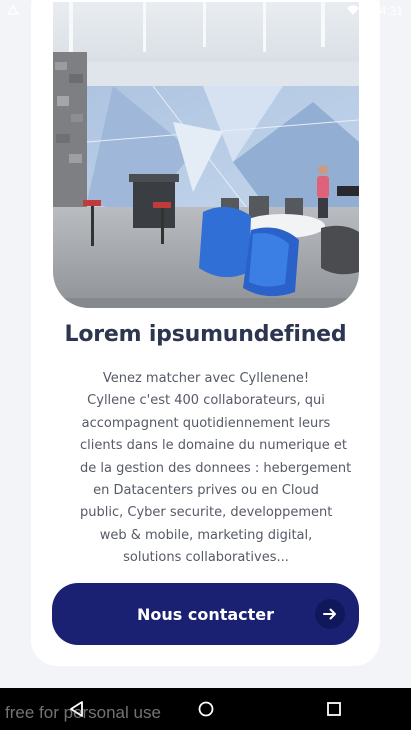  Describe the element at coordinates (206, 401) in the screenshot. I see `description-line: Cyllene c'est 400 collaborateurs, qui` at that location.